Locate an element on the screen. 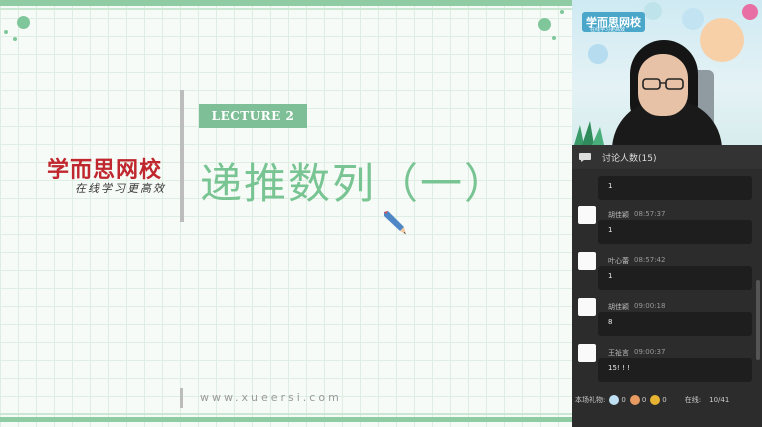 The image size is (762, 427). online-value: 10/41 is located at coordinates (719, 400).